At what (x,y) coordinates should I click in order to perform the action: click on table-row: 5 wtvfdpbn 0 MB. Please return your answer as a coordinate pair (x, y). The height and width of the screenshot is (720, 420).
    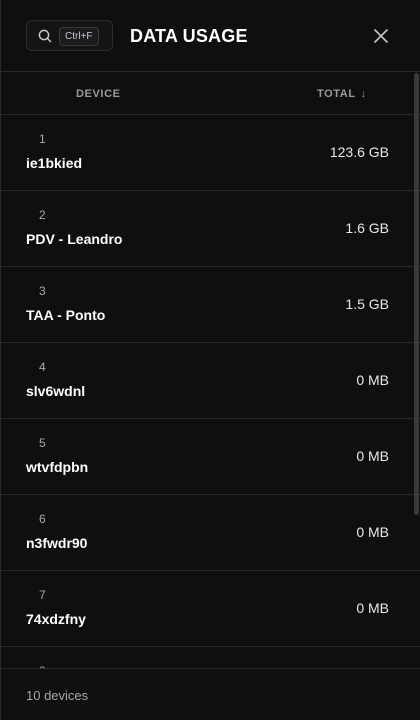
    Looking at the image, I should click on (210, 457).